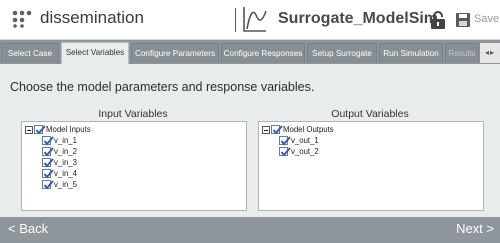 This screenshot has height=243, width=500. I want to click on back-button: < Back, so click(28, 228).